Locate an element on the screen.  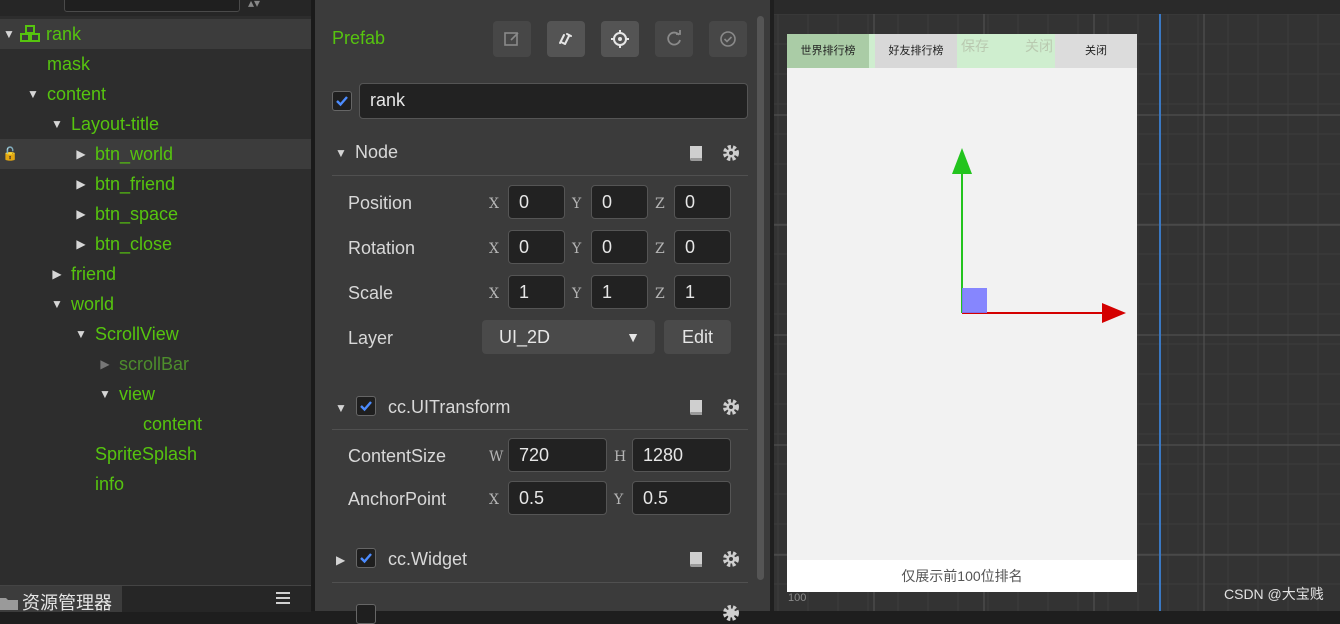
tree-row: ▼ content is located at coordinates (155, 94).